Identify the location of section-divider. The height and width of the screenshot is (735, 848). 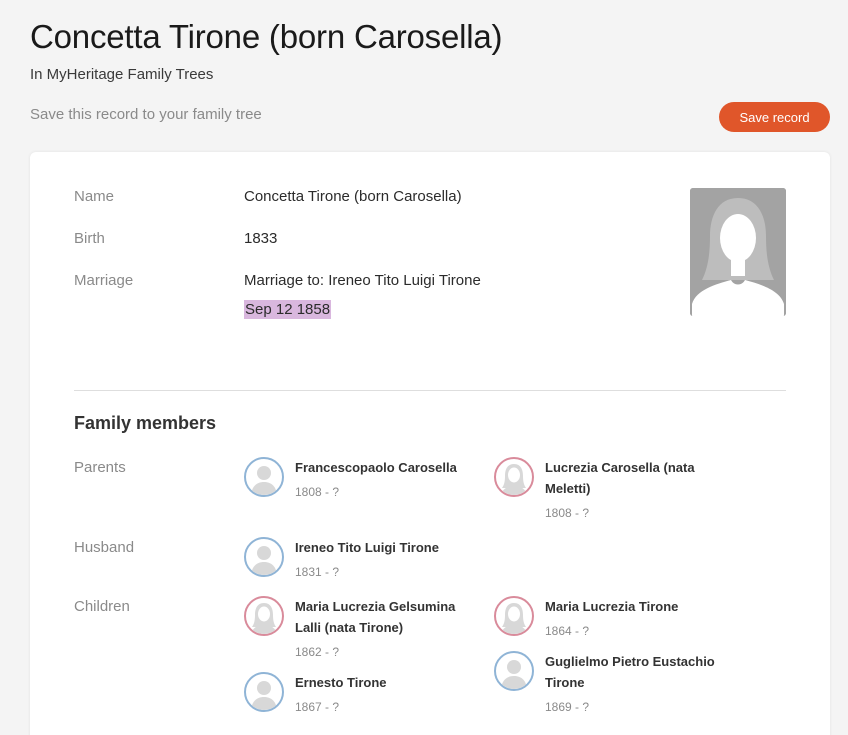
(430, 390).